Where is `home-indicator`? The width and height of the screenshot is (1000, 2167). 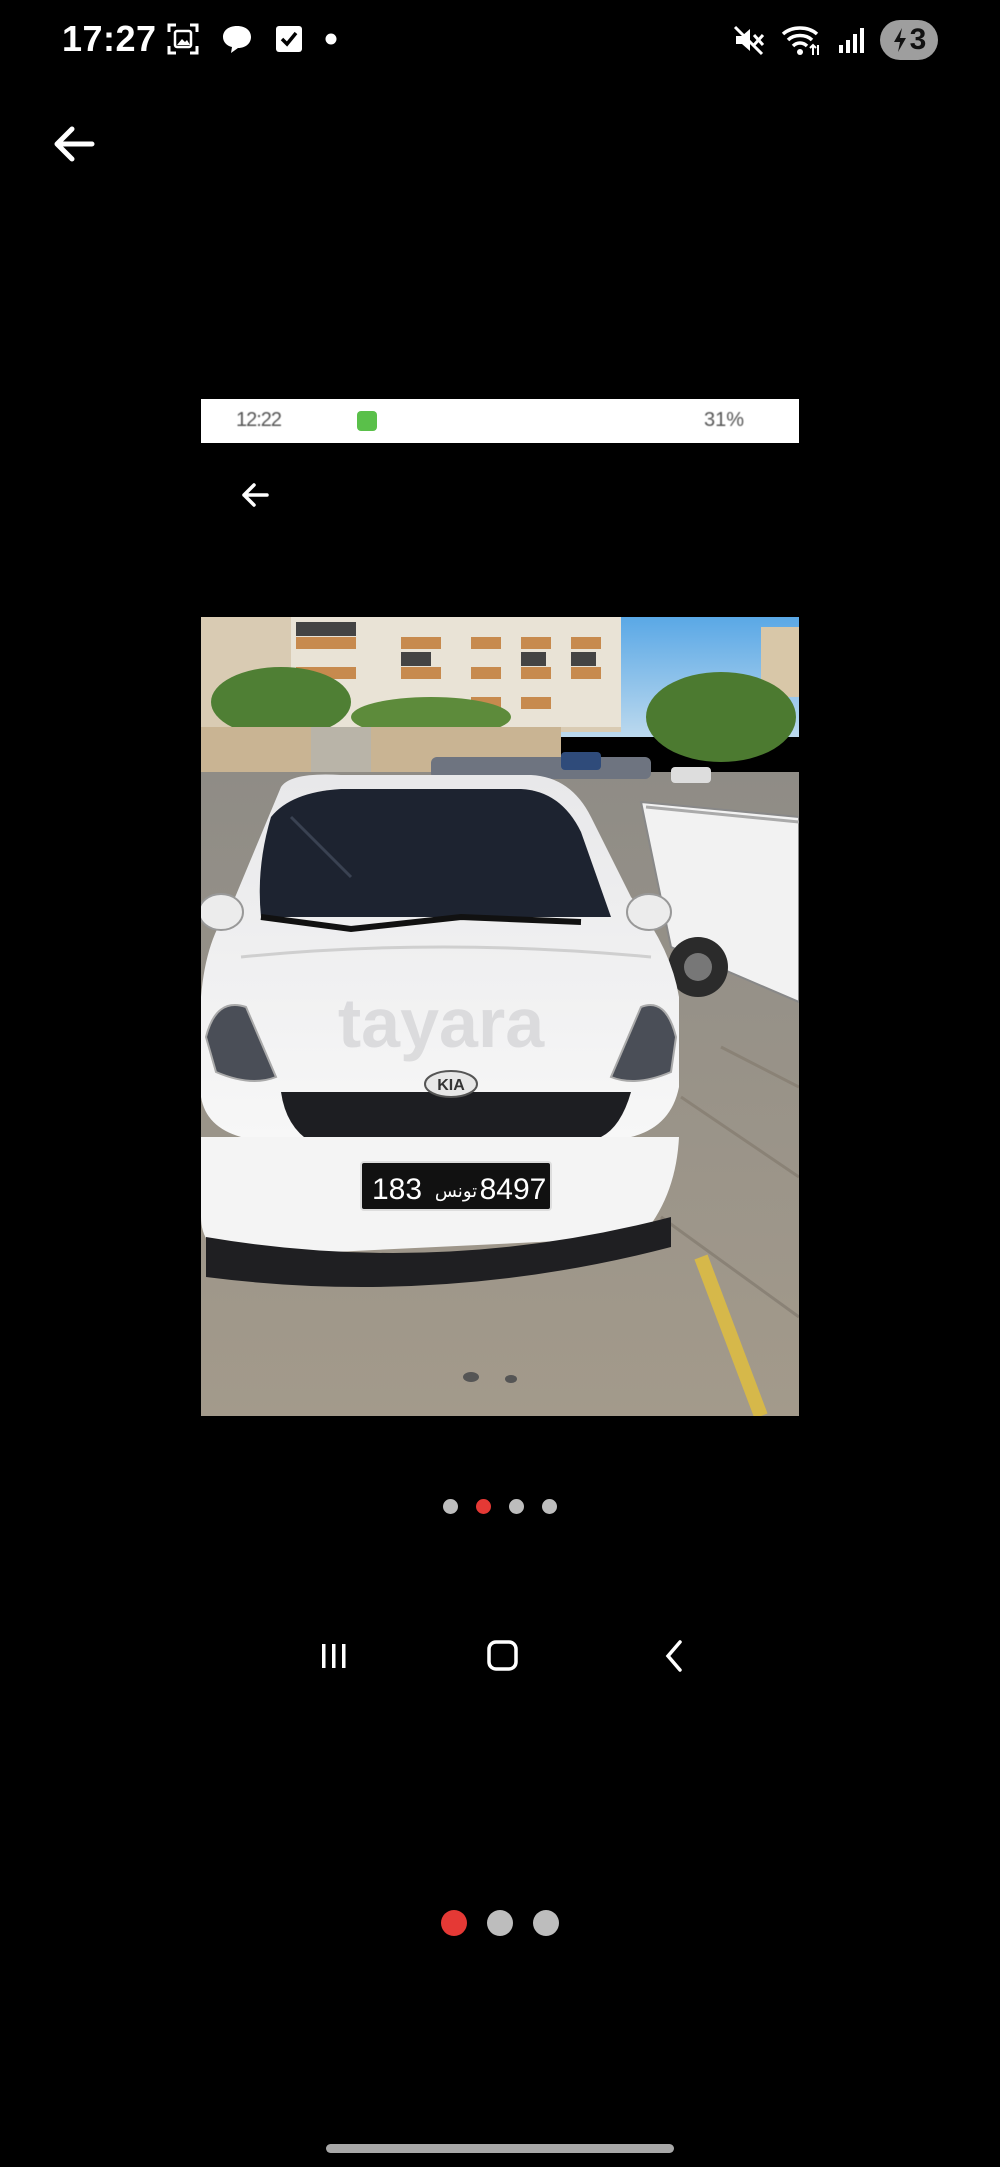 home-indicator is located at coordinates (500, 2148).